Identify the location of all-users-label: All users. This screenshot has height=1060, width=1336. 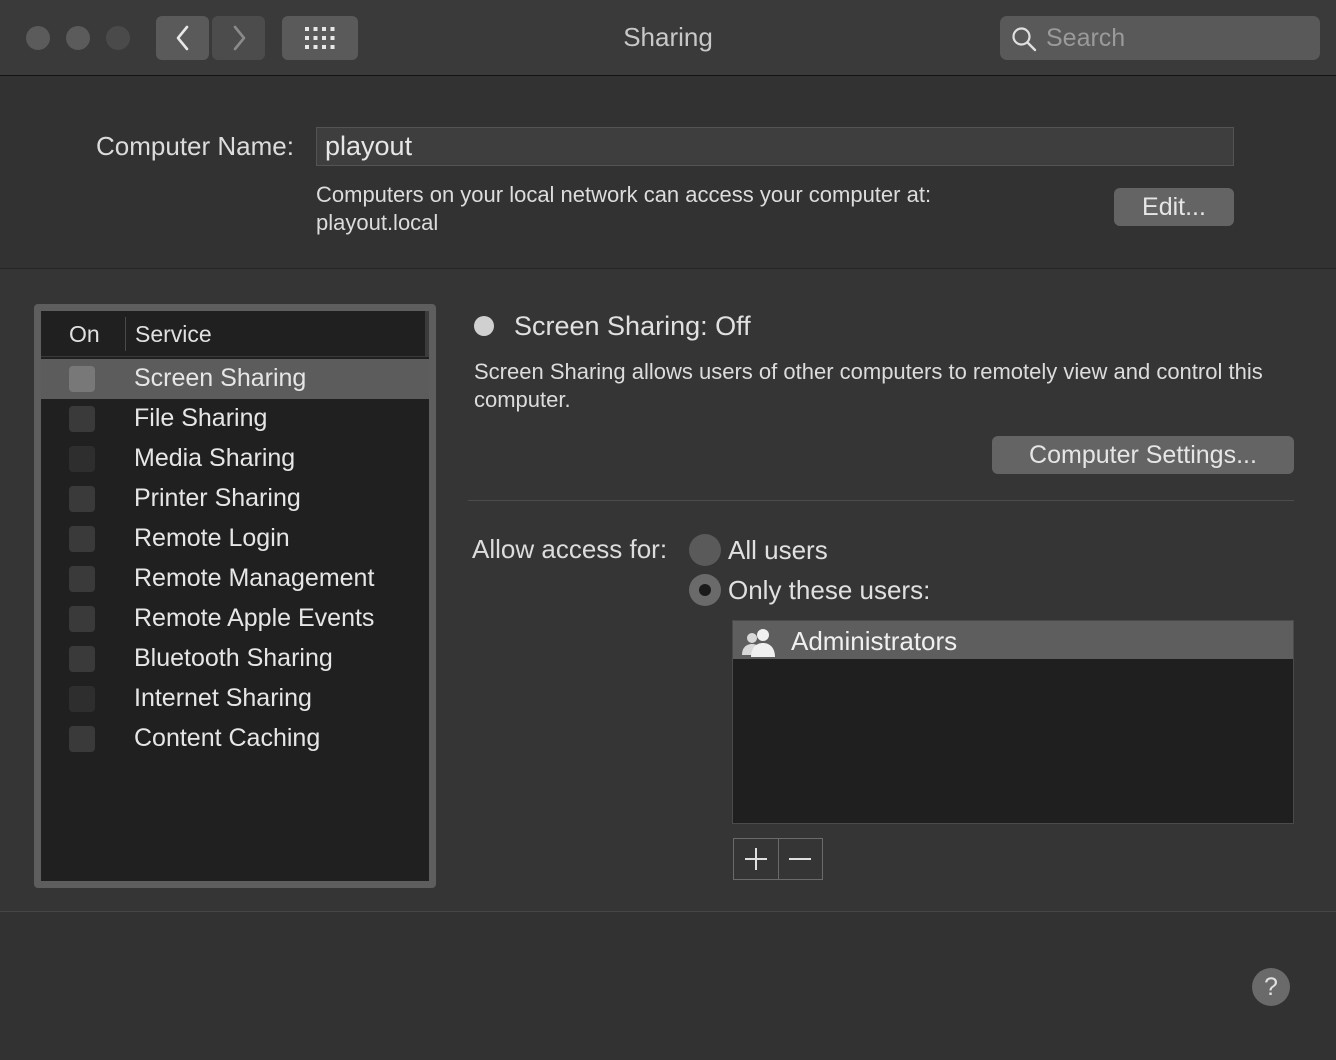
(778, 550).